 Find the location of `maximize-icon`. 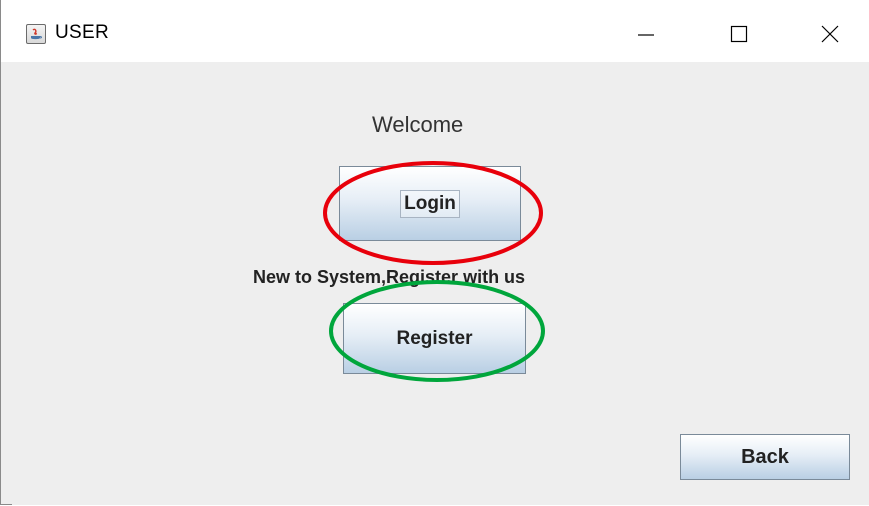

maximize-icon is located at coordinates (739, 34).